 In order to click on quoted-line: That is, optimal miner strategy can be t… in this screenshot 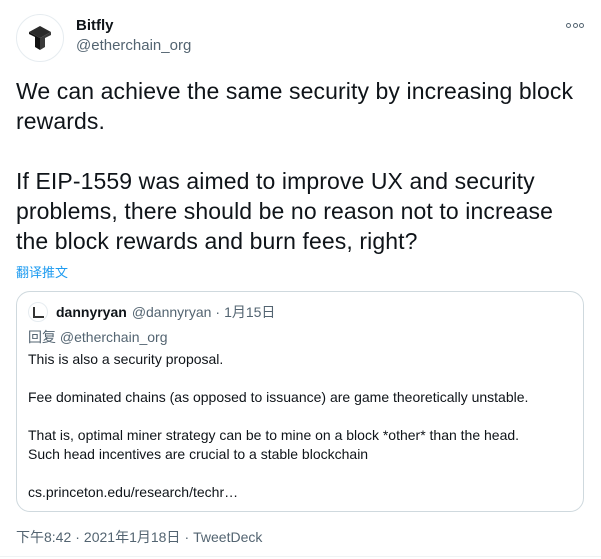, I will do `click(274, 435)`.